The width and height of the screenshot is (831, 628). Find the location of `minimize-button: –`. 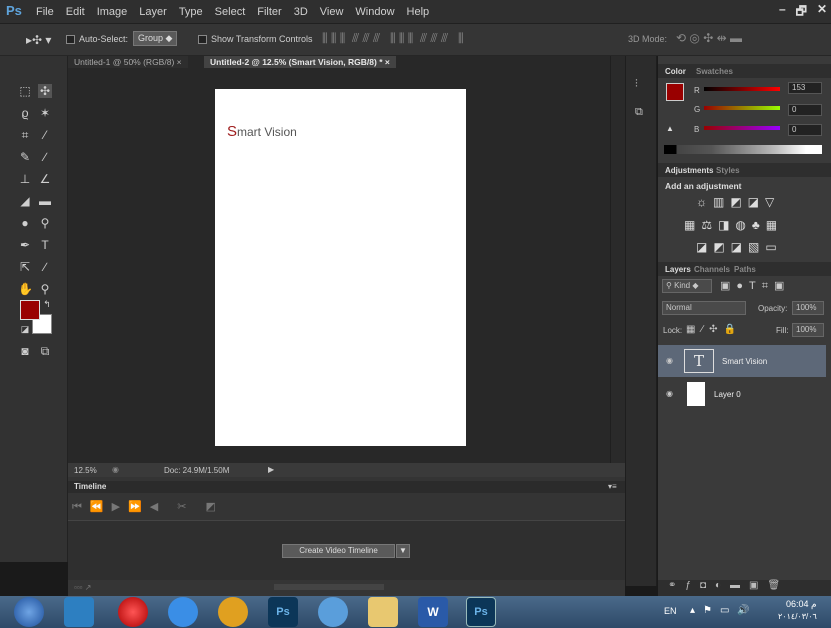

minimize-button: – is located at coordinates (782, 12).